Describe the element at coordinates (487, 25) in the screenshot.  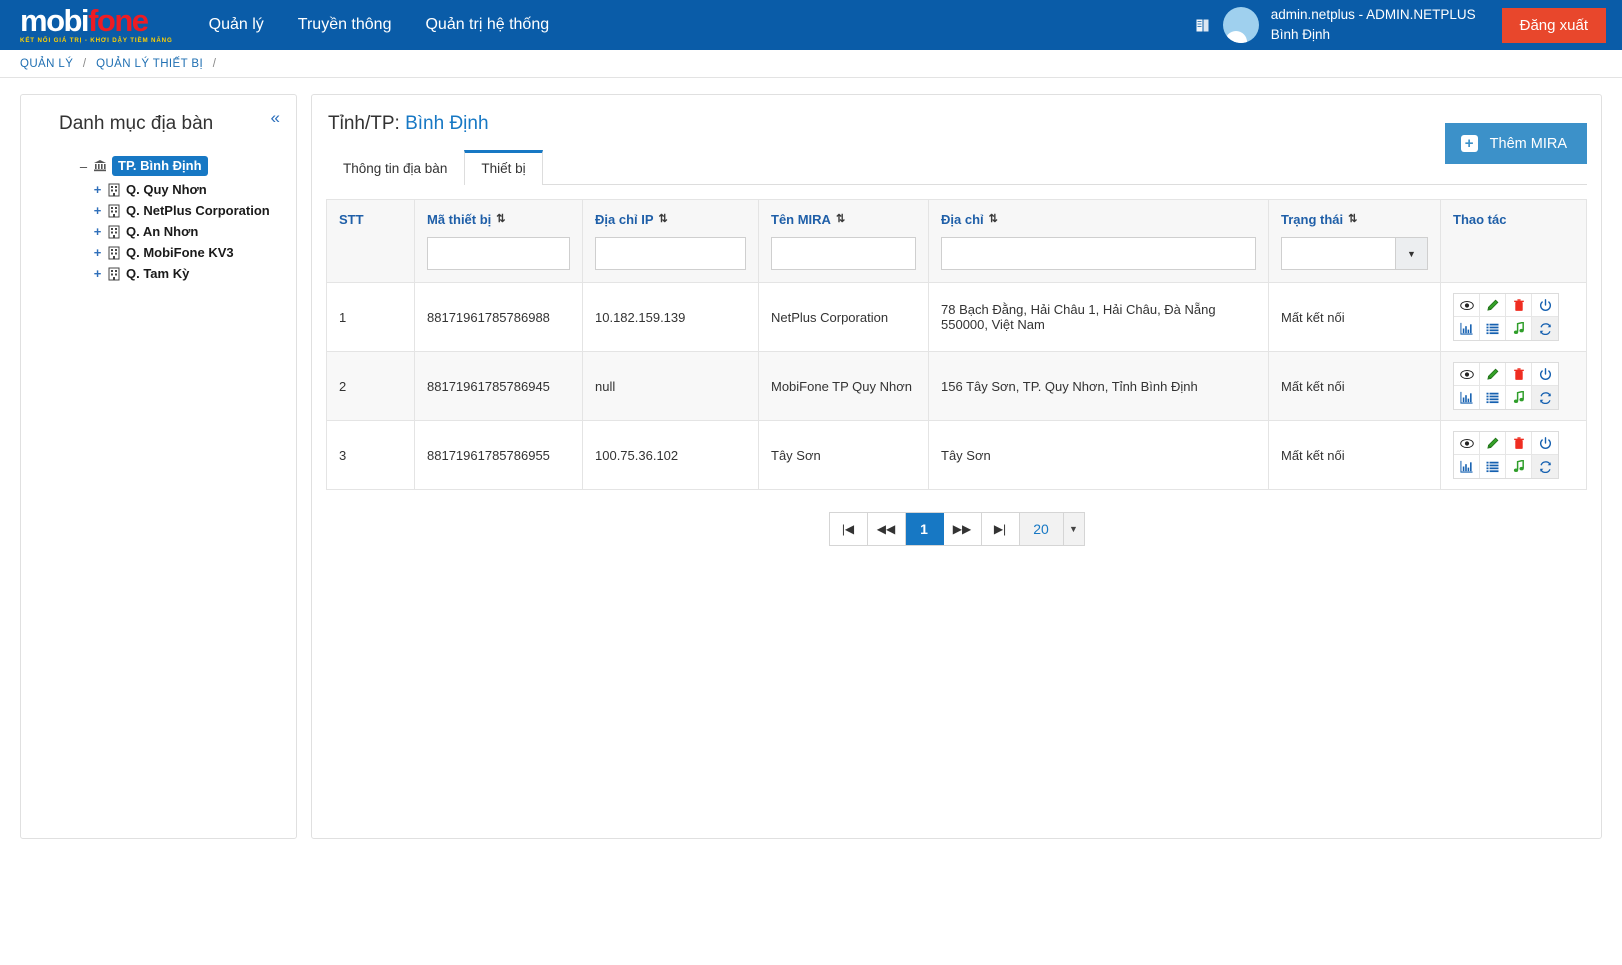
I see `nav-item-quan-tri-he-thong: Quản trị hệ thống` at that location.